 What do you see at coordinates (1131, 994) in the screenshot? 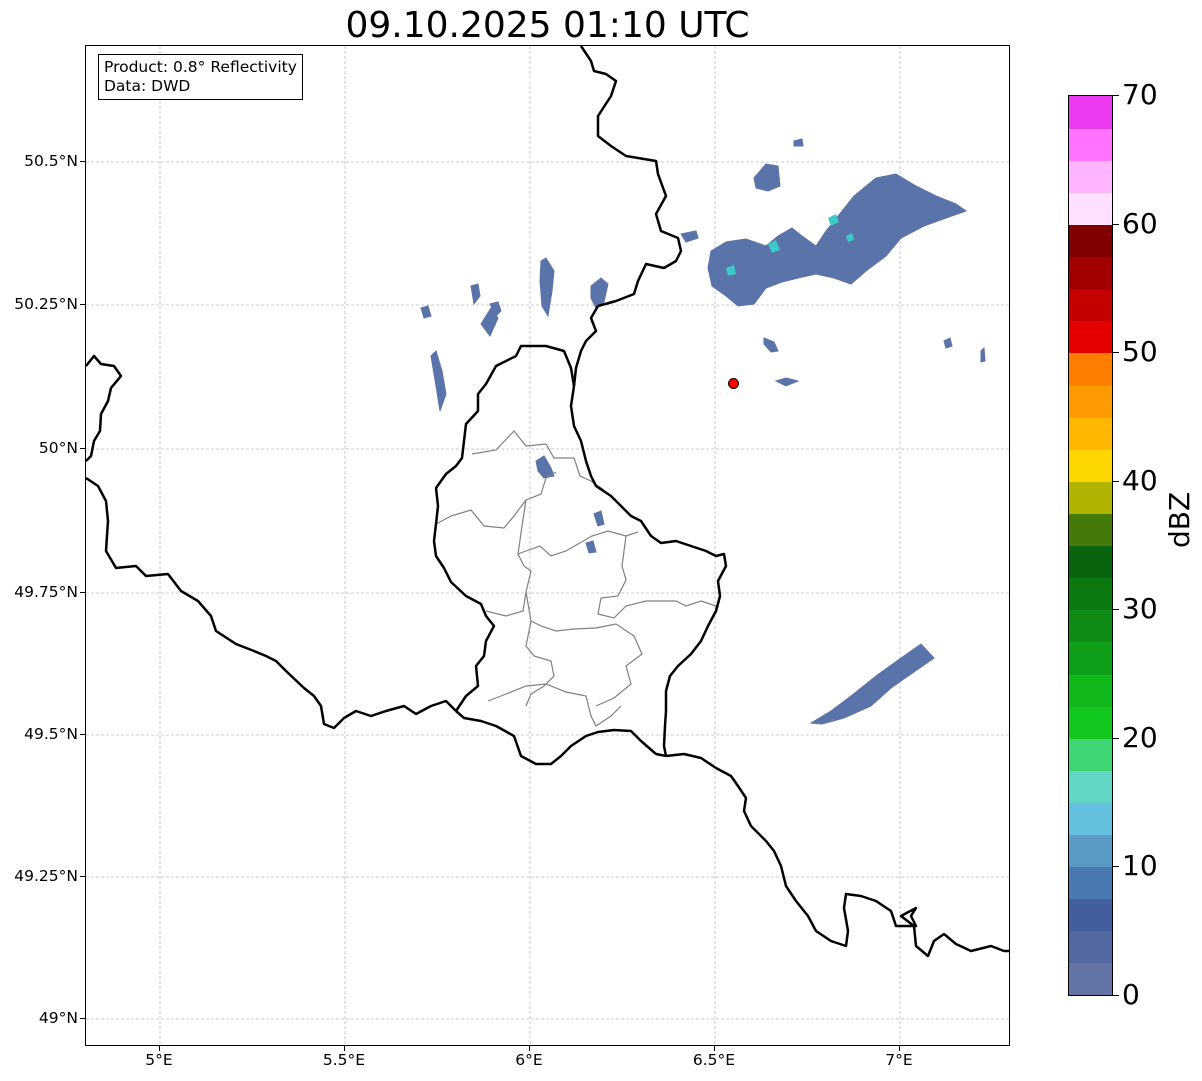
I see `colorbar-tick-label: 0` at bounding box center [1131, 994].